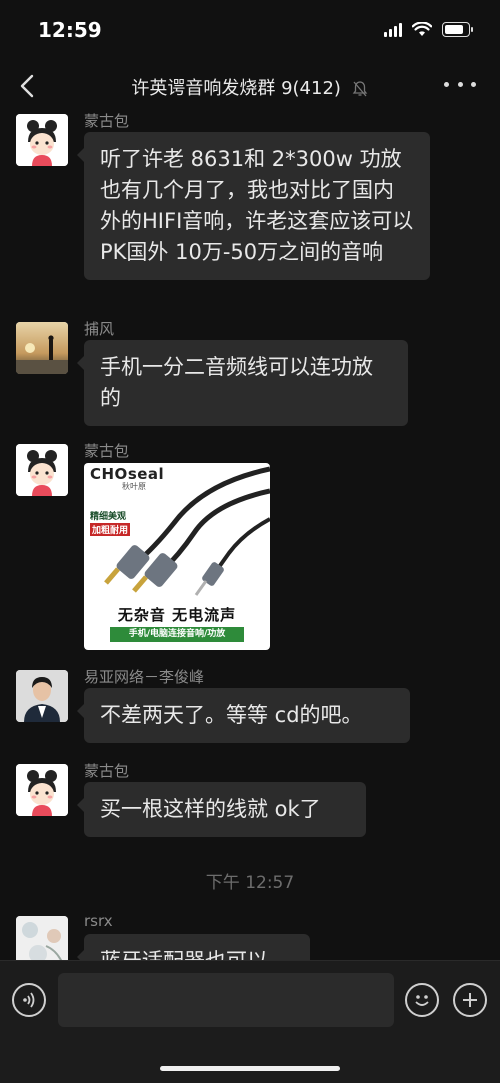  What do you see at coordinates (250, 30) in the screenshot?
I see `status-bar: 12:59` at bounding box center [250, 30].